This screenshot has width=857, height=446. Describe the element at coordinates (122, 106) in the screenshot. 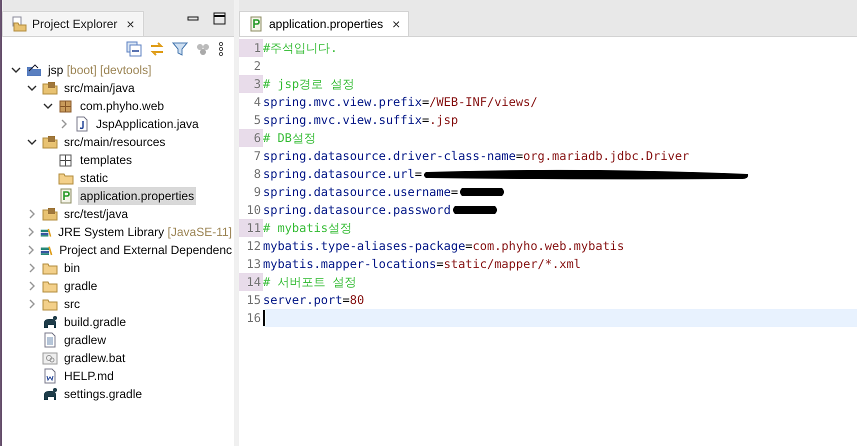

I see `tree-item: com.phyho.web` at that location.